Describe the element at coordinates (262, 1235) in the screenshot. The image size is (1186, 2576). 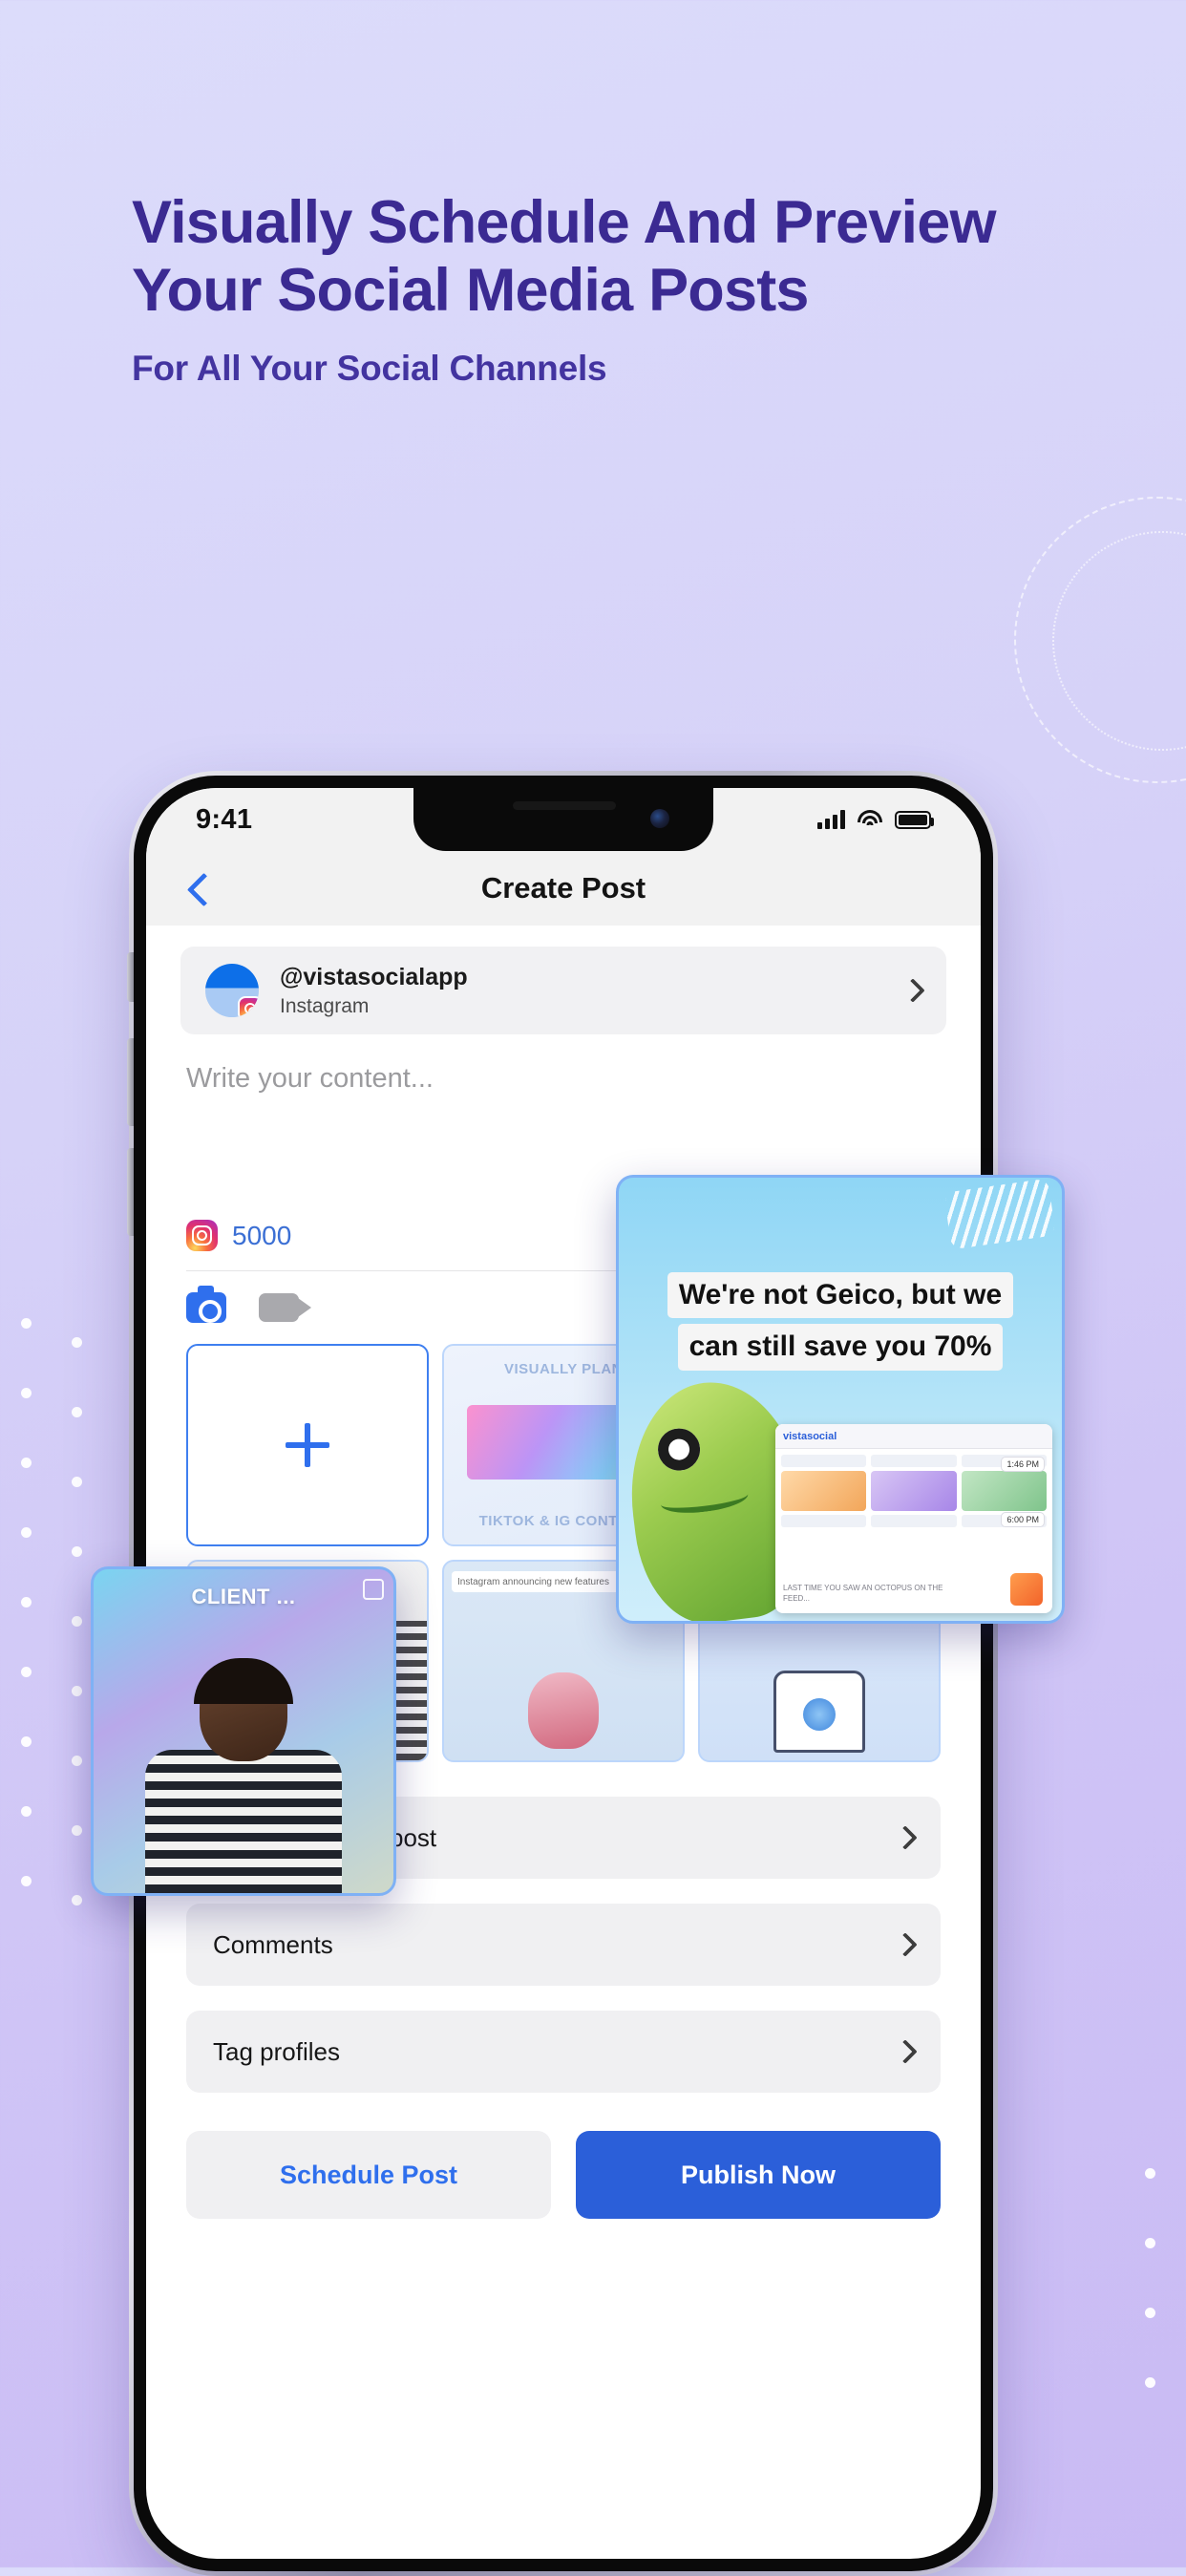
I see `character-count: 5000` at that location.